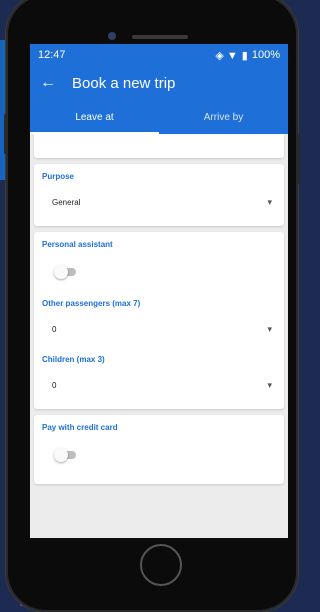 This screenshot has height=612, width=320. What do you see at coordinates (54, 385) in the screenshot?
I see `children-value: 0` at bounding box center [54, 385].